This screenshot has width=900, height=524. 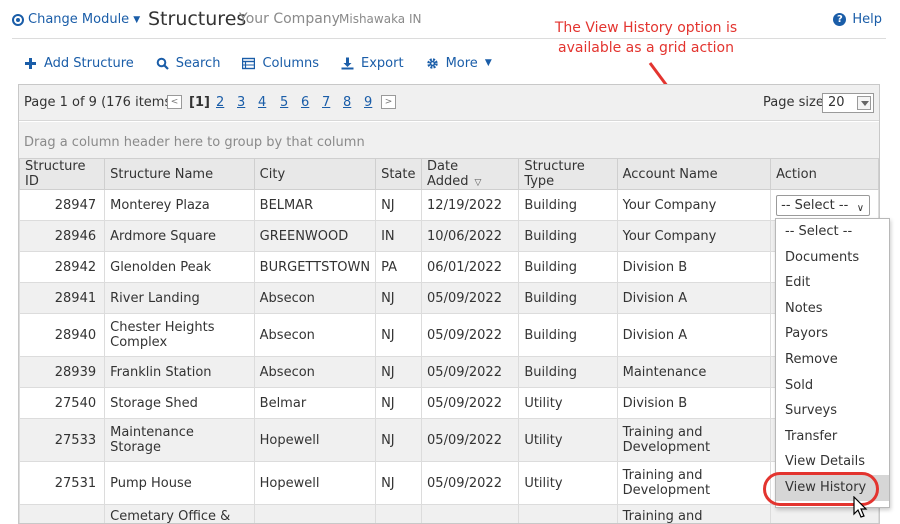 What do you see at coordinates (694, 267) in the screenshot?
I see `cell-account-name: Division B` at bounding box center [694, 267].